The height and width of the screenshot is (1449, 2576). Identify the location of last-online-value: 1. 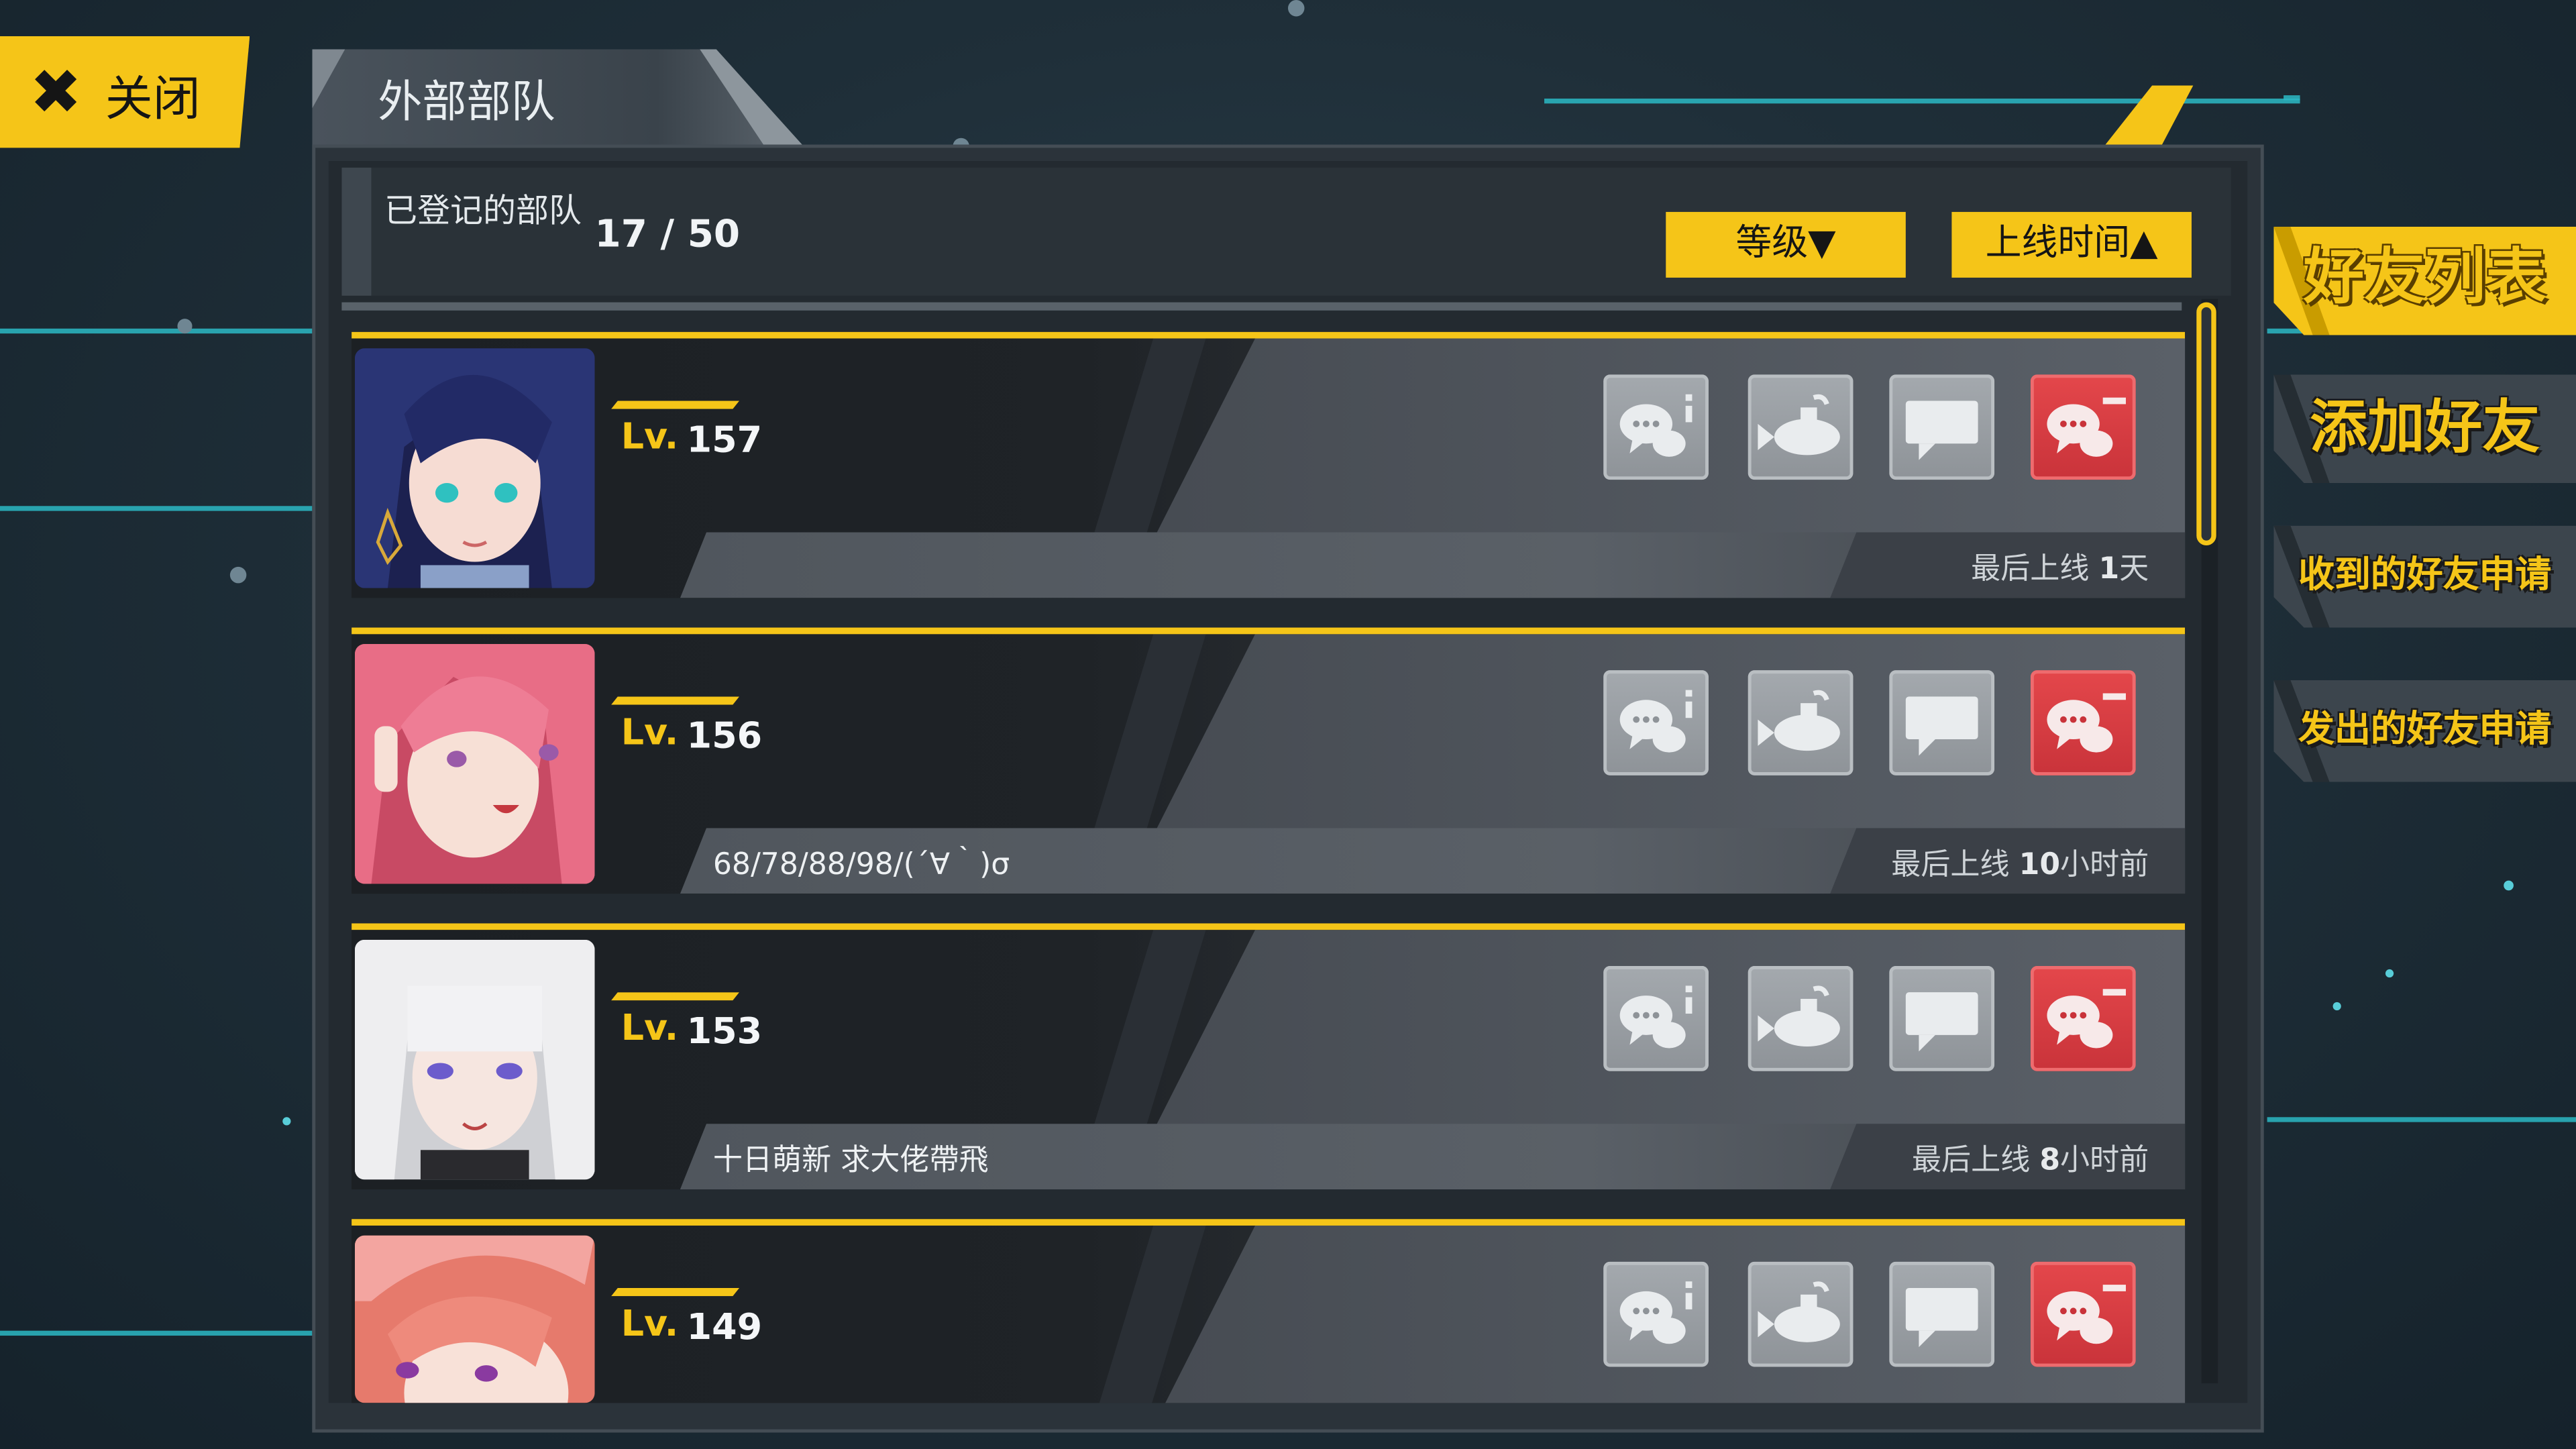
(2109, 569).